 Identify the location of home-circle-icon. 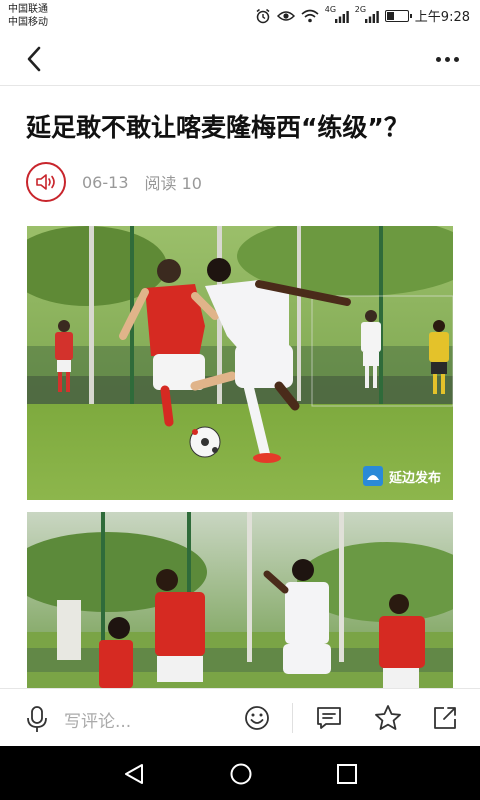
(241, 774).